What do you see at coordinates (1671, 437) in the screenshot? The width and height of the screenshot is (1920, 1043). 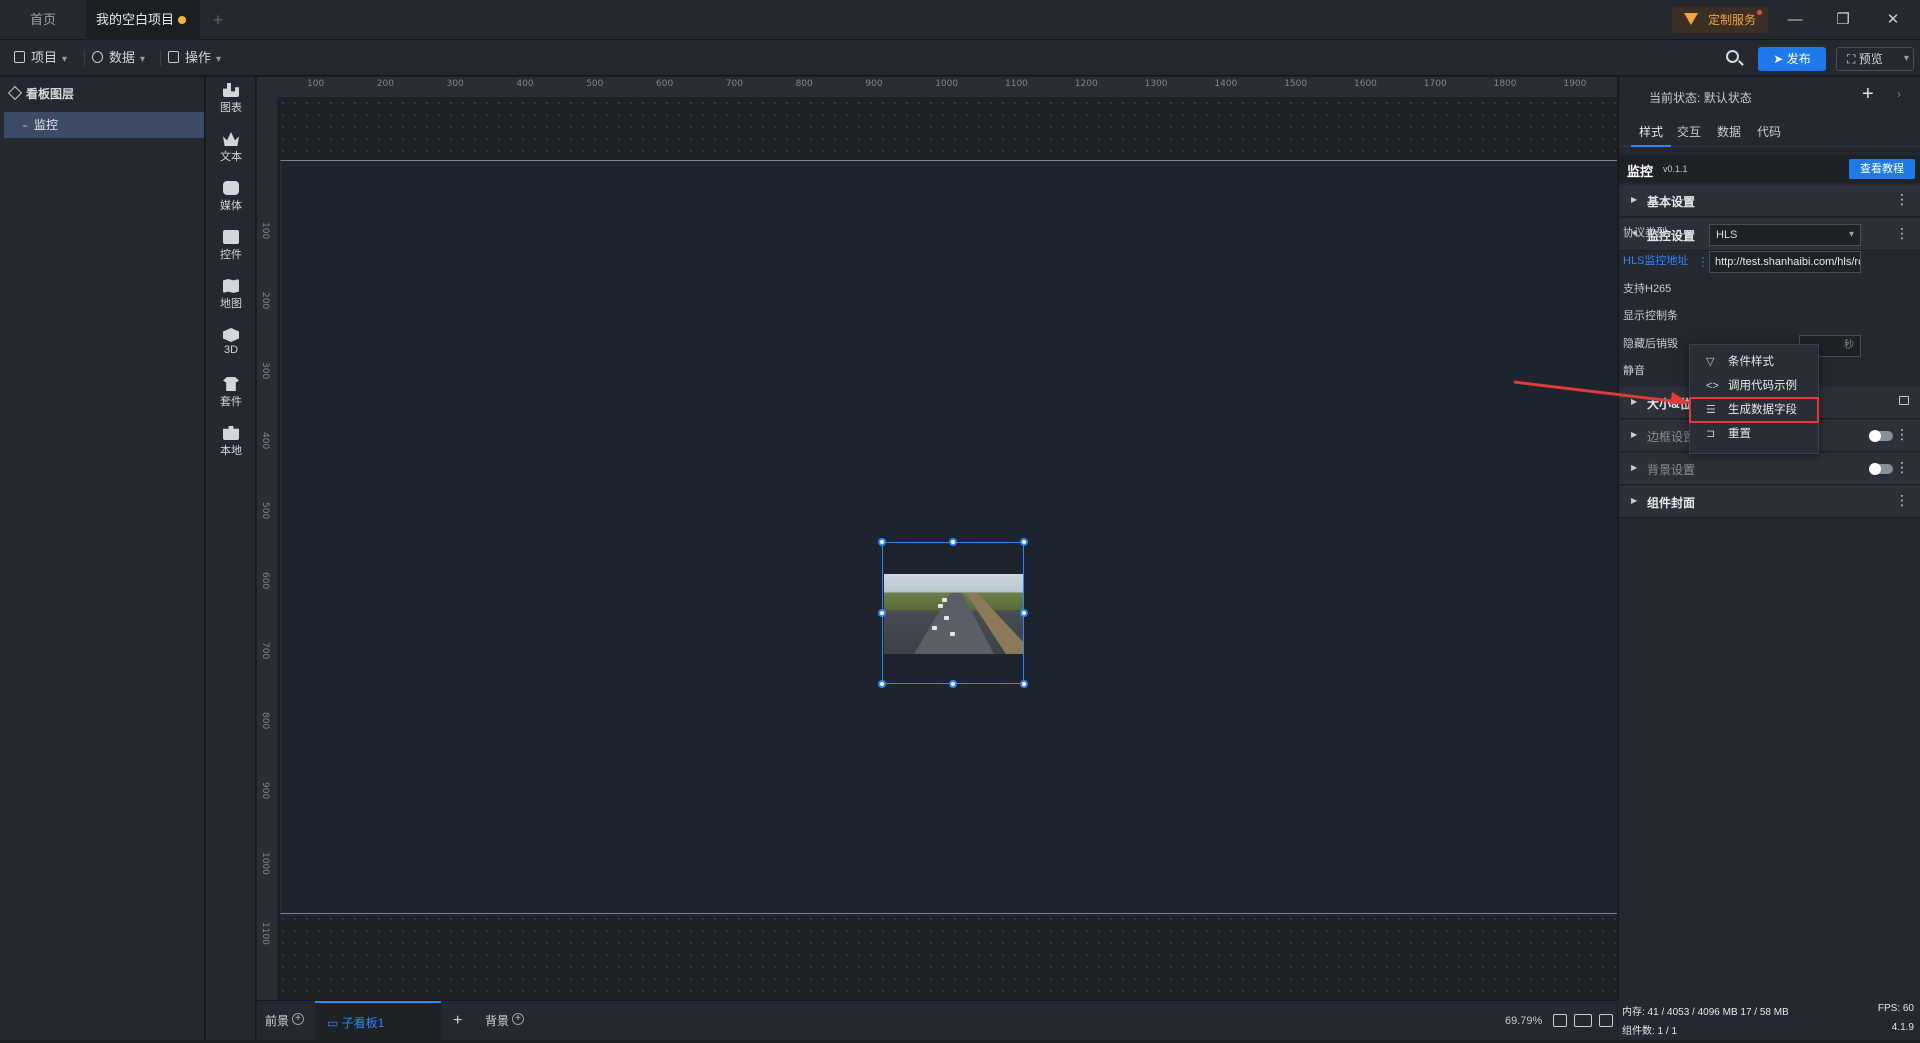 I see `section-border-title: 边框设置` at bounding box center [1671, 437].